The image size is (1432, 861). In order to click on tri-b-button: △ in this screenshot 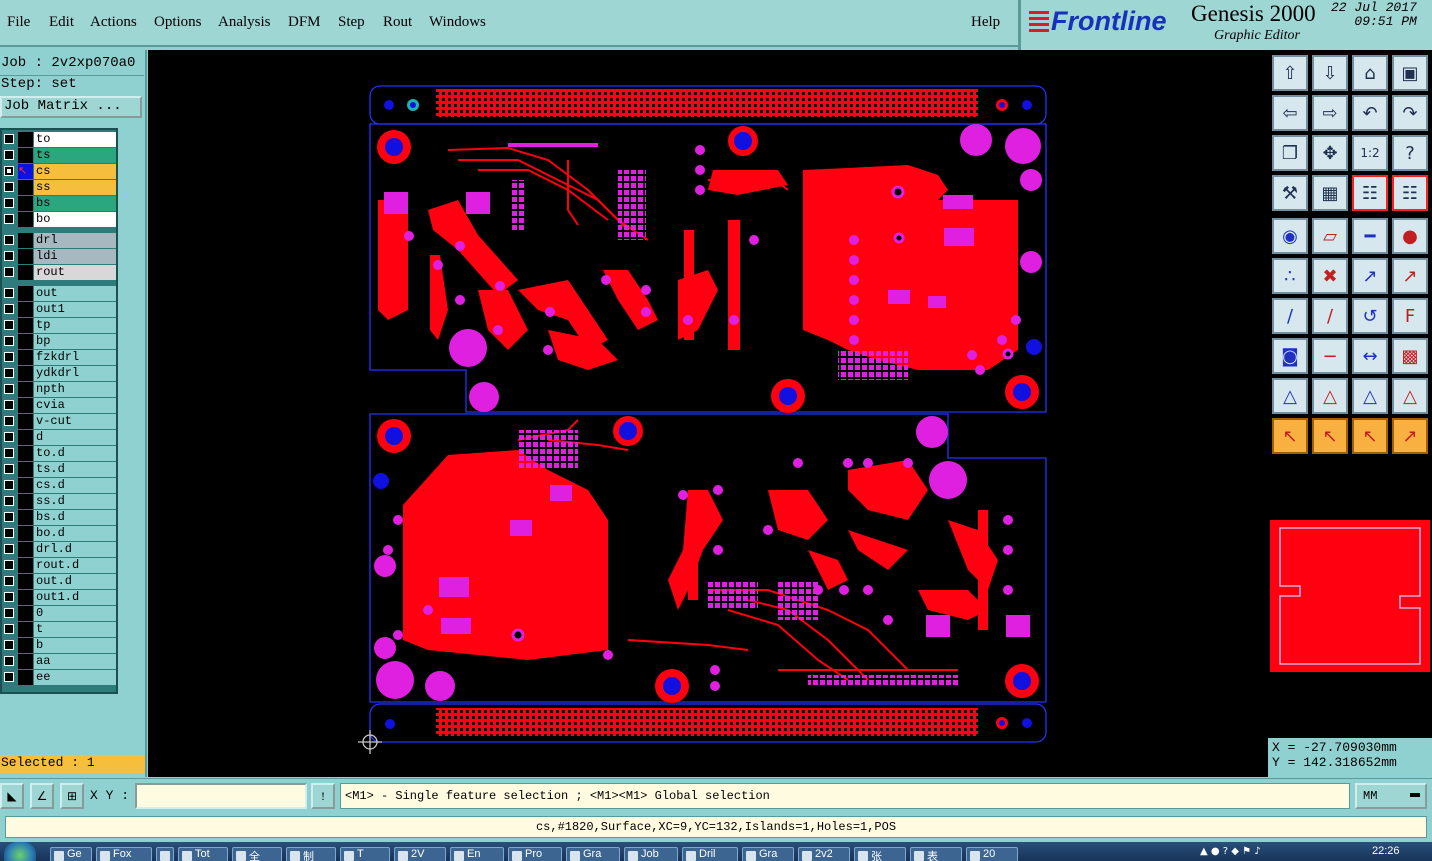, I will do `click(1330, 396)`.